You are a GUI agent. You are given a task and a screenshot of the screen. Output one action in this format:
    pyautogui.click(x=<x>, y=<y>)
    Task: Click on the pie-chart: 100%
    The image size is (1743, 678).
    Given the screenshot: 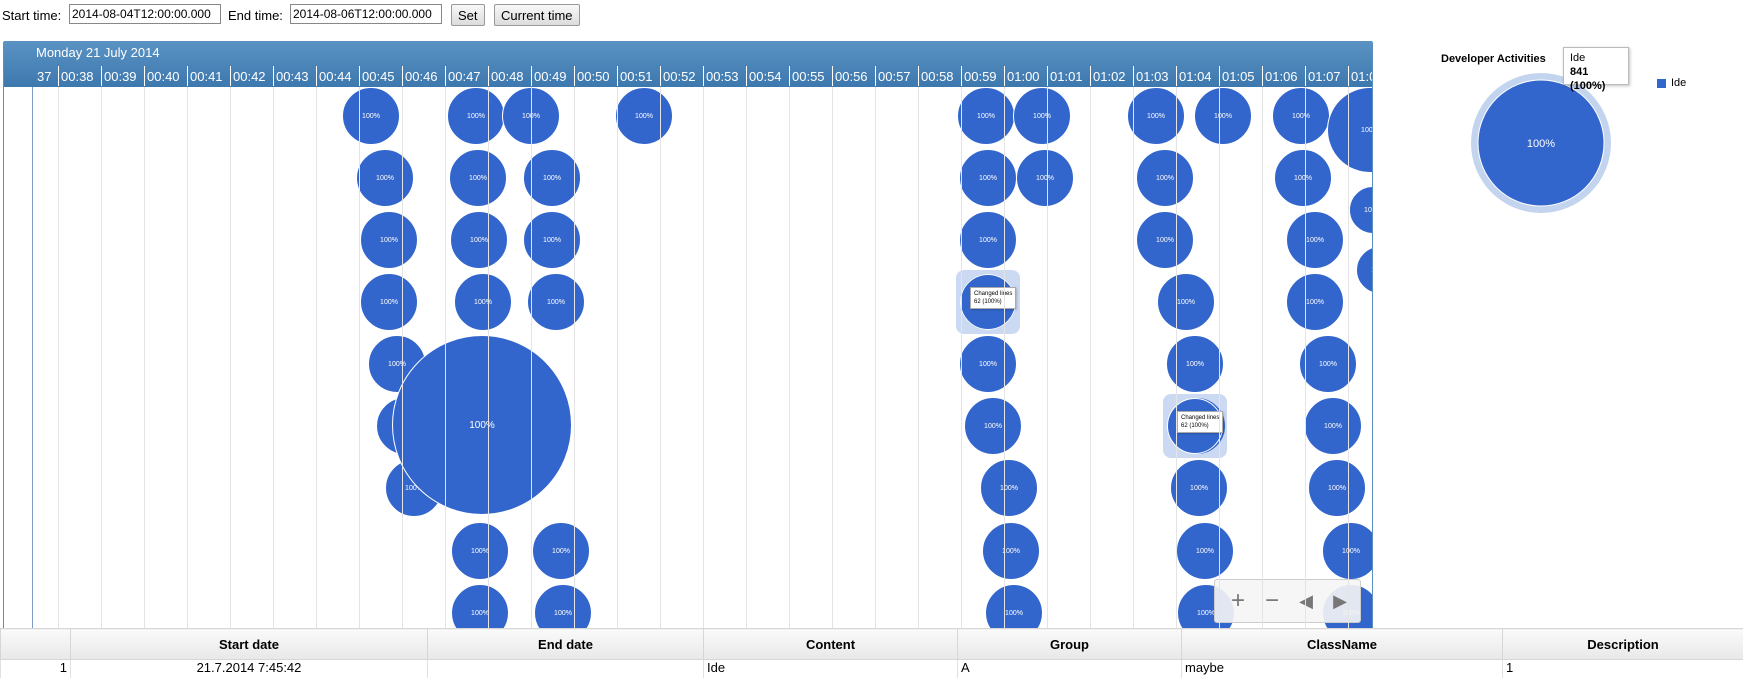 What is the action you would take?
    pyautogui.click(x=1541, y=143)
    